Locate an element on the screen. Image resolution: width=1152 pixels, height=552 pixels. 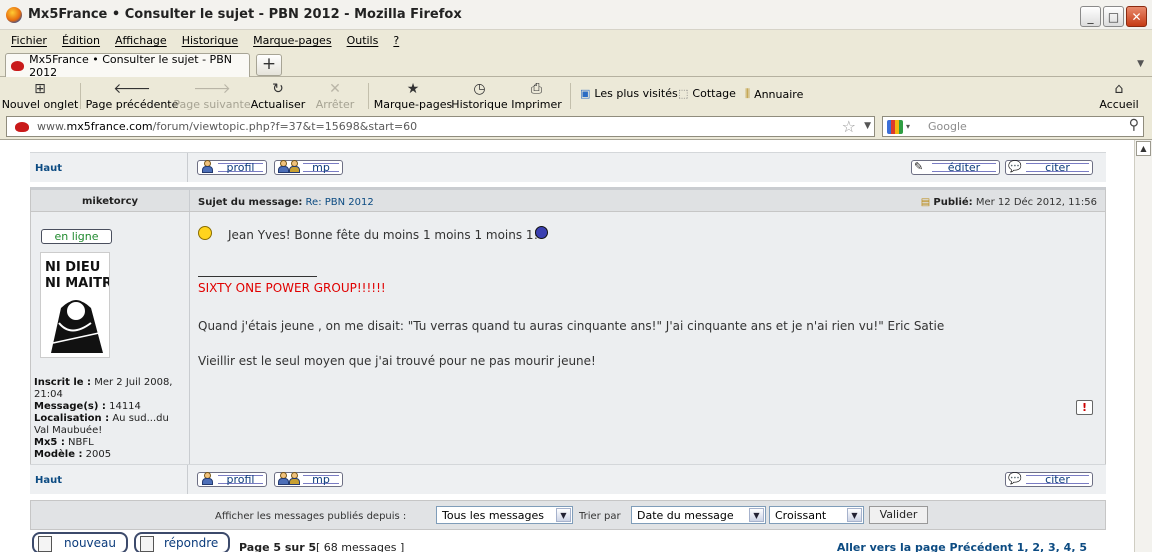
report-button: ! is located at coordinates (1084, 407).